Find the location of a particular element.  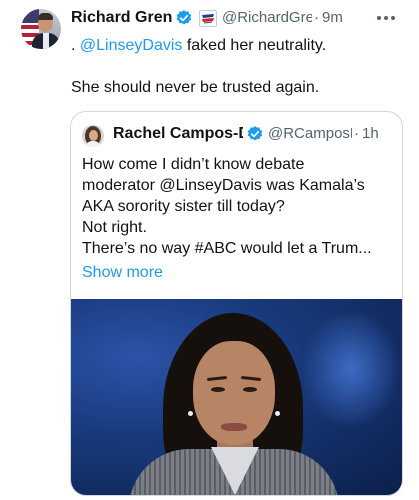

organization-badge-icon is located at coordinates (208, 18).